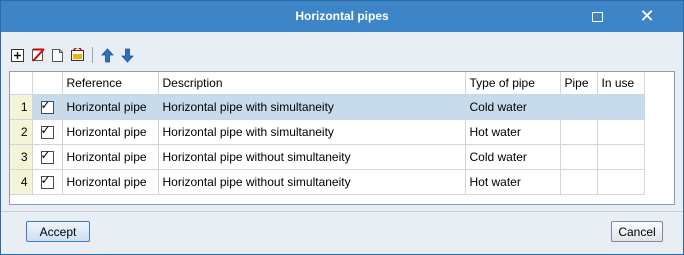 The height and width of the screenshot is (255, 684). I want to click on edit-icon, so click(77, 54).